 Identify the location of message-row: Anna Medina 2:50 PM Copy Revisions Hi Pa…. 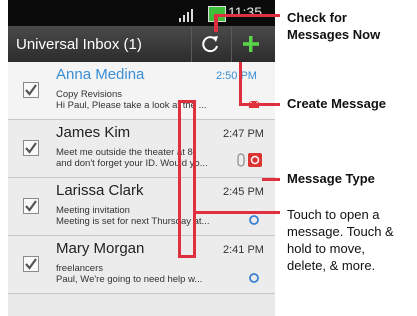
(141, 91).